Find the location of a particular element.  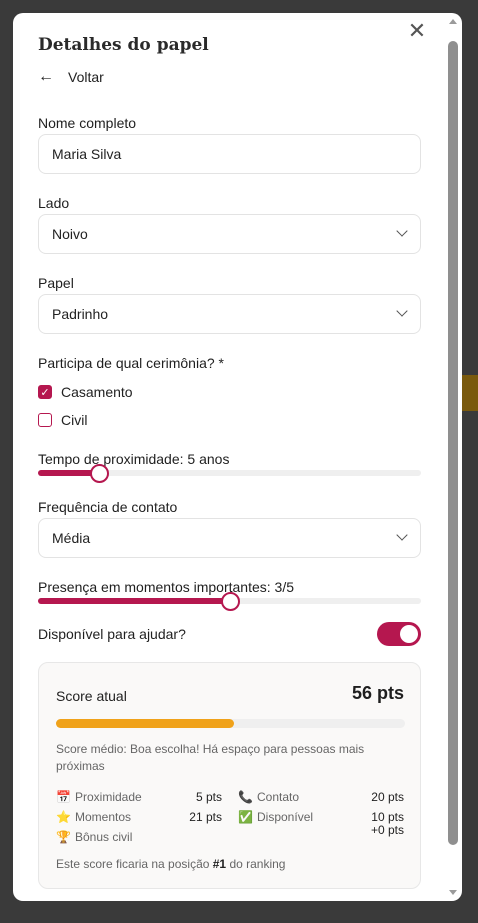

ranking-position: #1 is located at coordinates (219, 864).